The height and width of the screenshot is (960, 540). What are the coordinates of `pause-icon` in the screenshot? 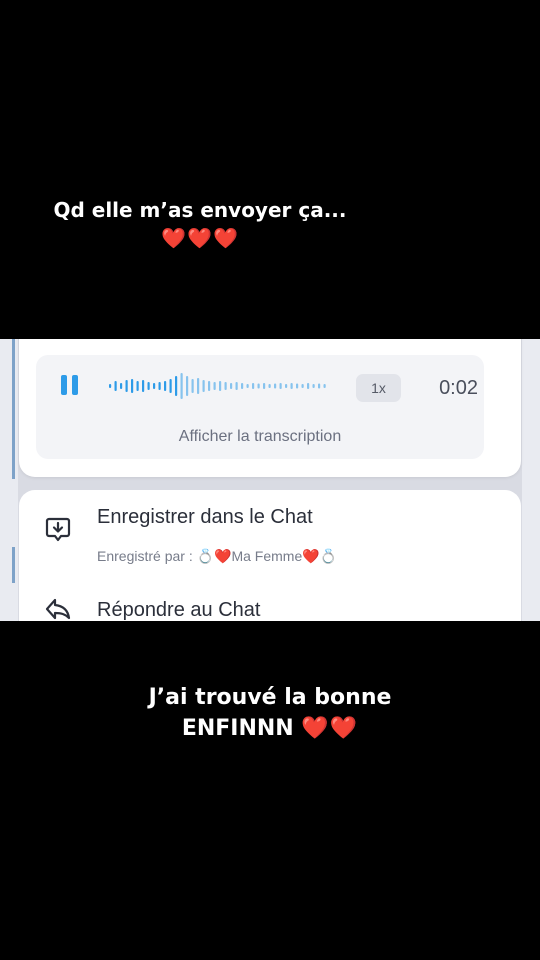 It's located at (63, 385).